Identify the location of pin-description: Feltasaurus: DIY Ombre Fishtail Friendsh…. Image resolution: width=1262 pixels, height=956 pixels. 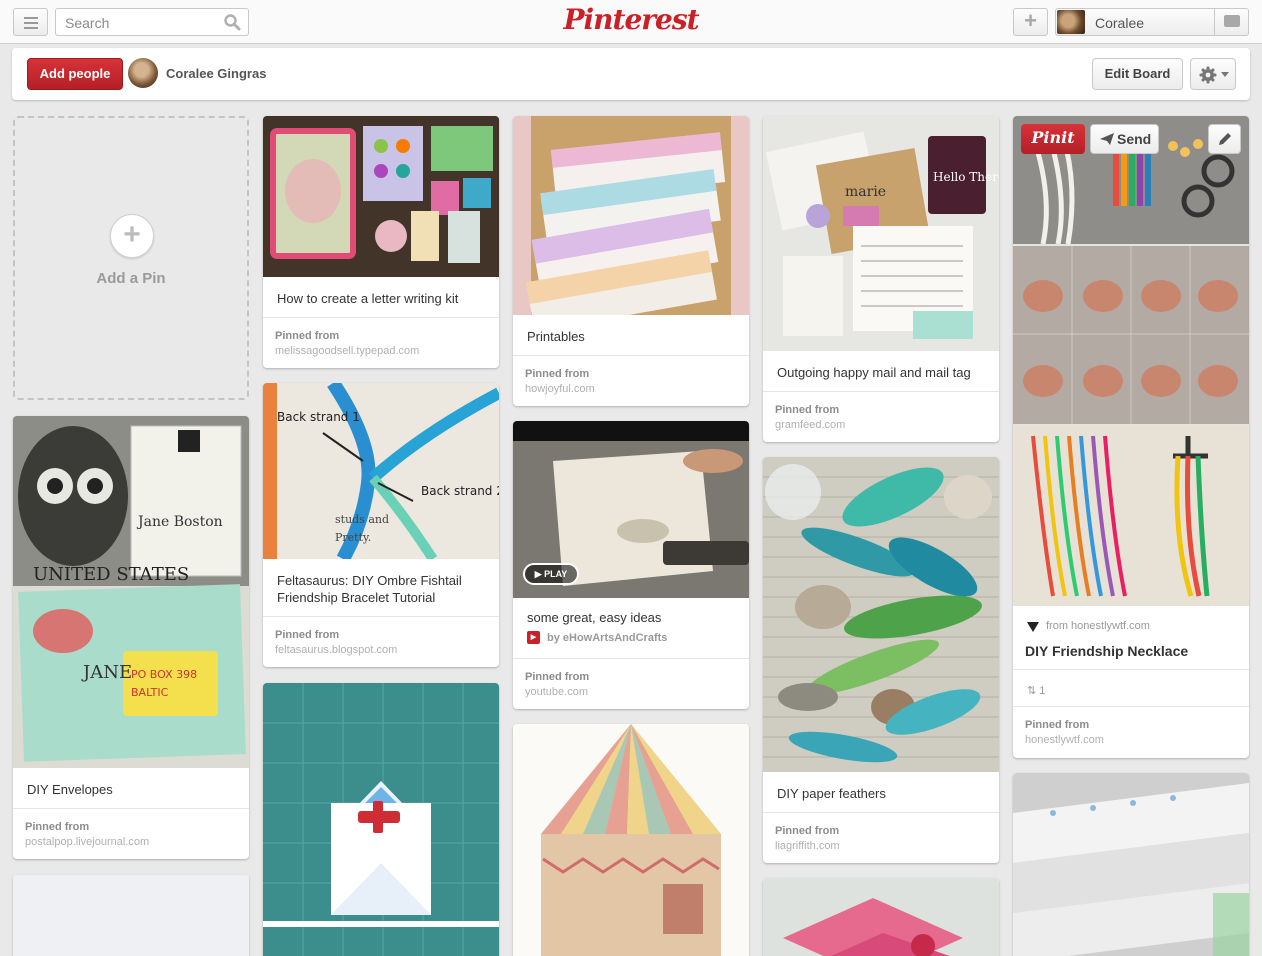
(369, 589).